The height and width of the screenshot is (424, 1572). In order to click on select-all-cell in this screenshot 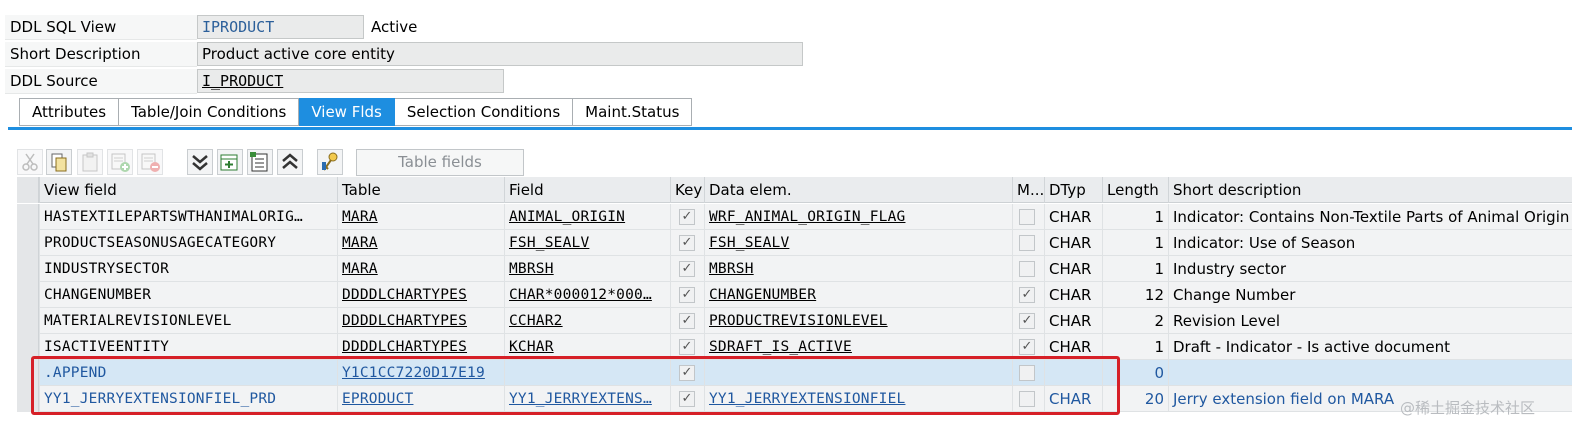, I will do `click(28, 190)`.